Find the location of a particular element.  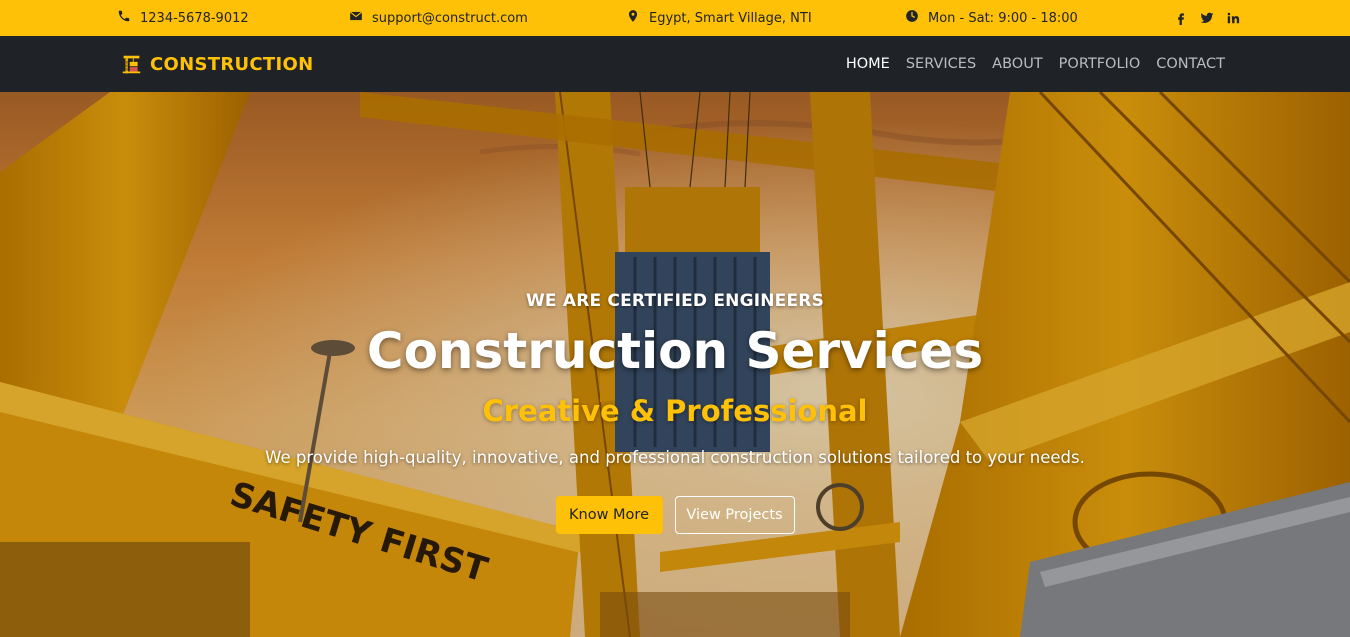

facebook-icon is located at coordinates (1181, 18).